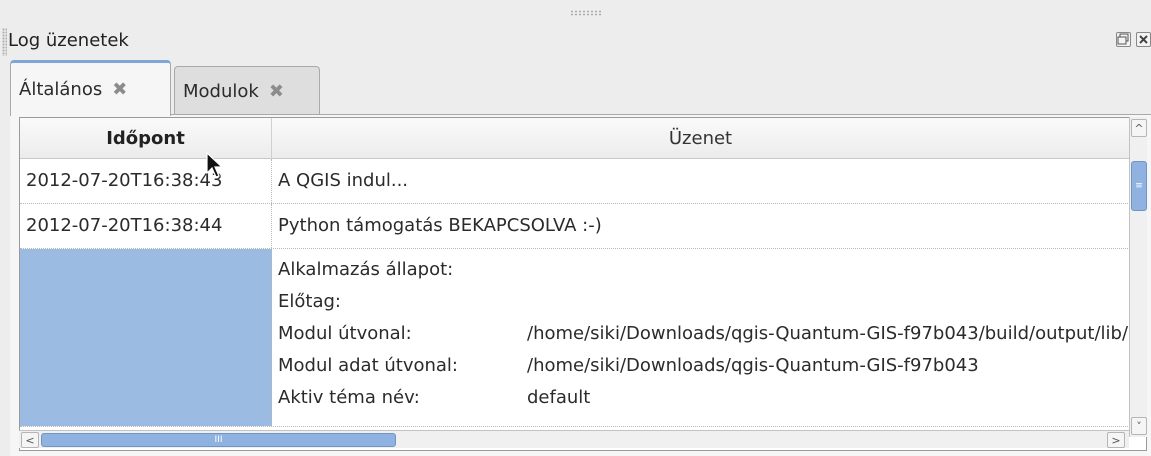  I want to click on close-icon, so click(1143, 39).